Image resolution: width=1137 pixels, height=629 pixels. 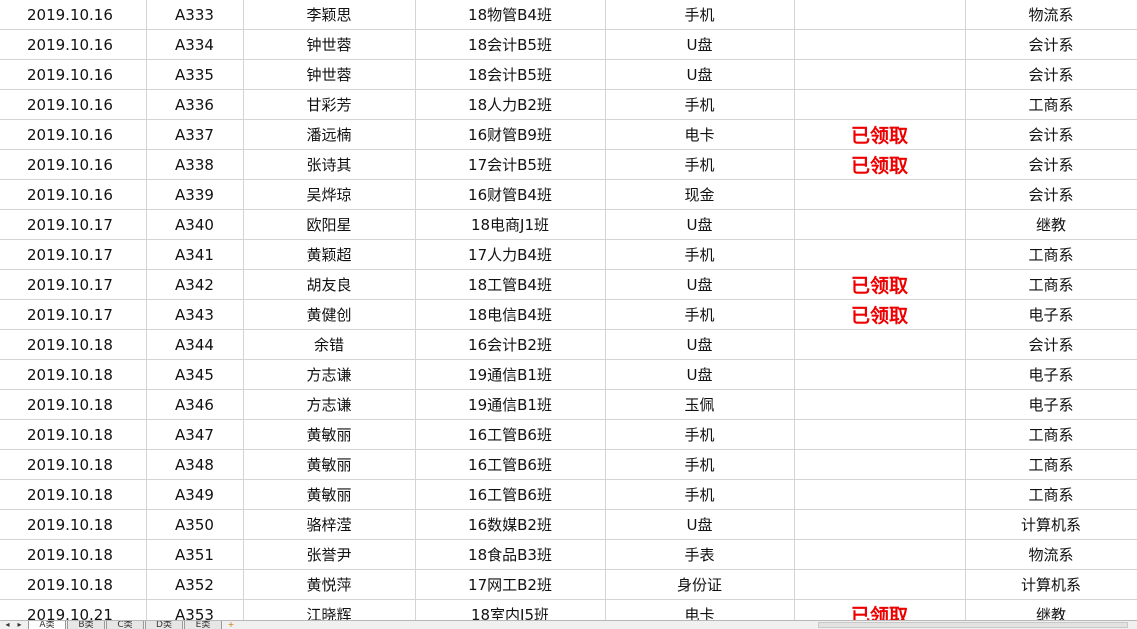 What do you see at coordinates (510, 194) in the screenshot?
I see `class-cell: 16财管B4班` at bounding box center [510, 194].